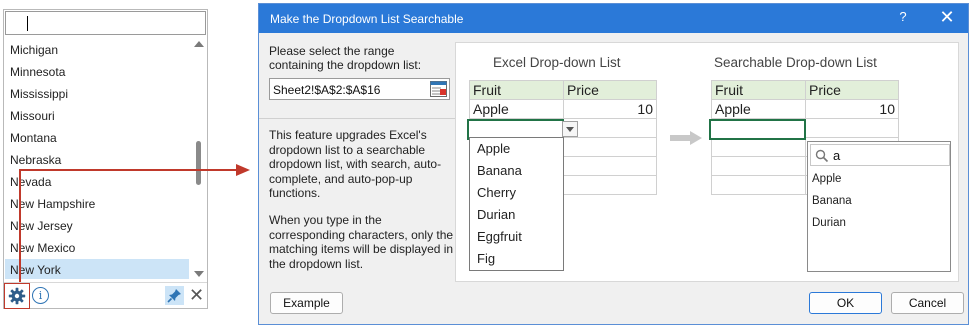 The height and width of the screenshot is (328, 972). I want to click on transition-arrow-icon, so click(686, 138).